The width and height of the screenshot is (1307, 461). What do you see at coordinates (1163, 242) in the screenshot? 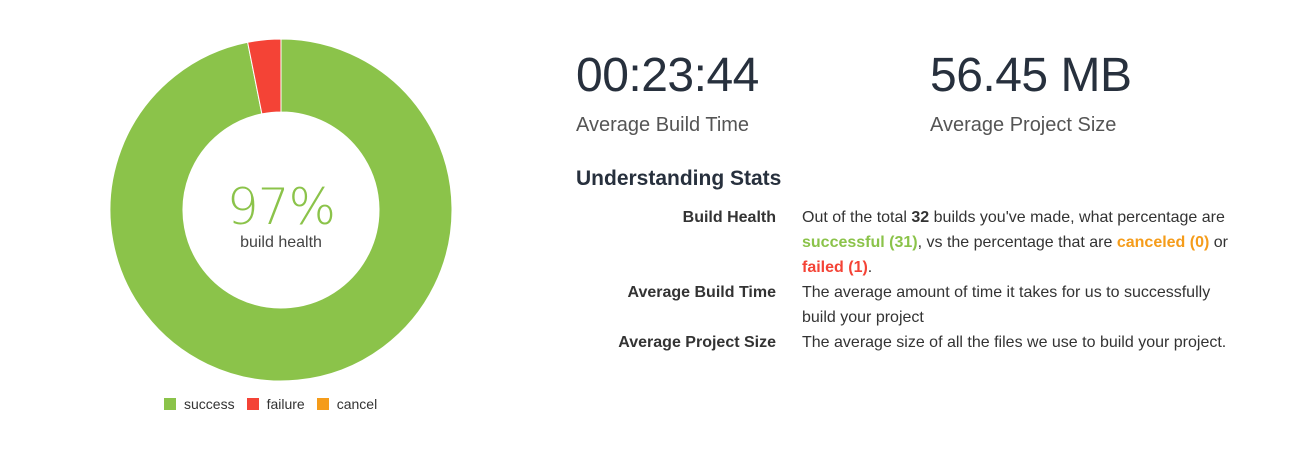
I see `canceled-count: canceled (0)` at bounding box center [1163, 242].